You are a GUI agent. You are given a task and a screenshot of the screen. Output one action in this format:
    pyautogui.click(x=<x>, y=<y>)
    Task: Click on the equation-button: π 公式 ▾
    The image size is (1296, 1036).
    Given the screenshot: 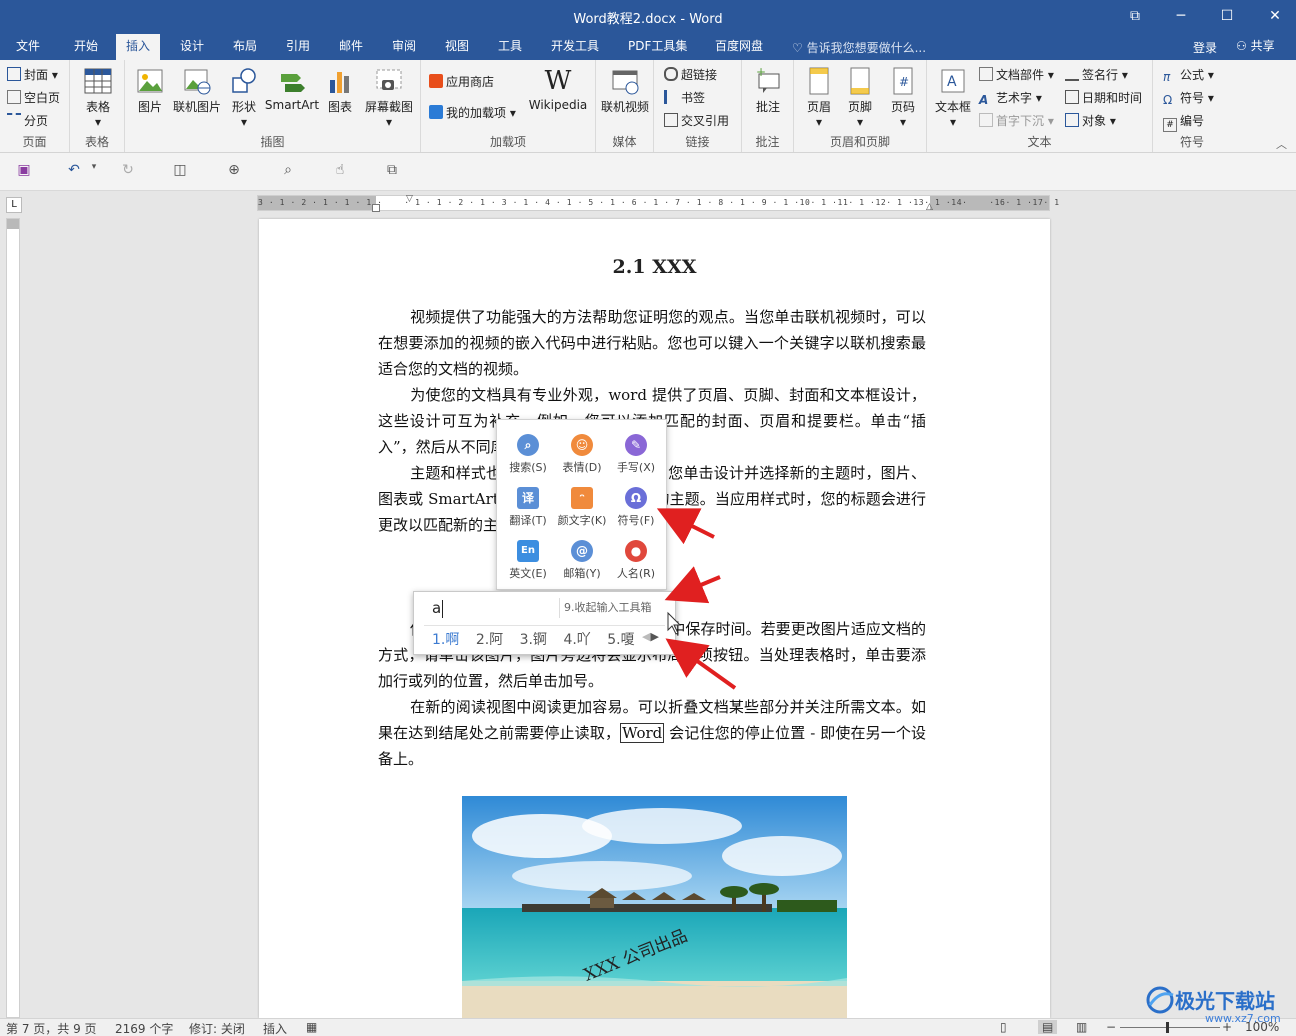 What is the action you would take?
    pyautogui.click(x=1188, y=75)
    